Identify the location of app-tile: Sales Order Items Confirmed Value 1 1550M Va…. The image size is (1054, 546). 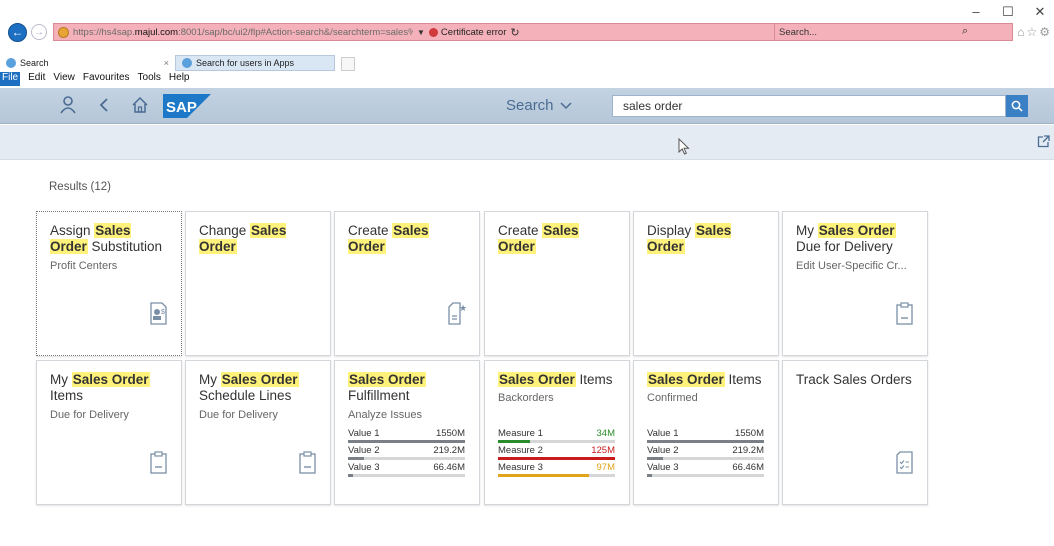
(706, 432).